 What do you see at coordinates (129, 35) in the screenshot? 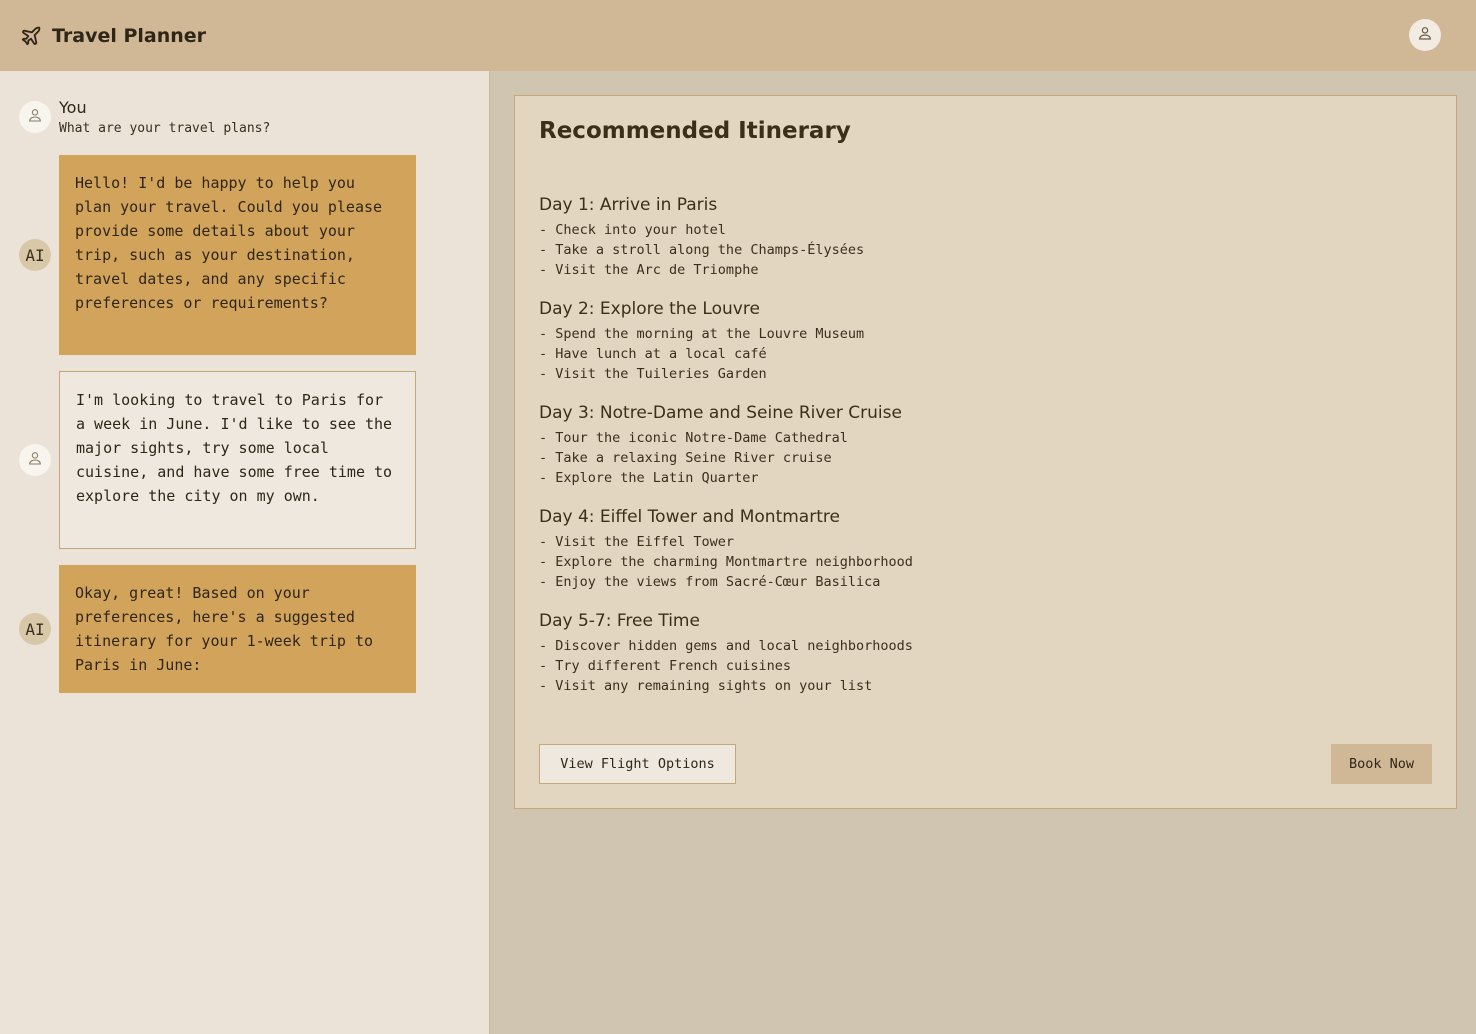
I see `app-title: Travel Planner` at bounding box center [129, 35].